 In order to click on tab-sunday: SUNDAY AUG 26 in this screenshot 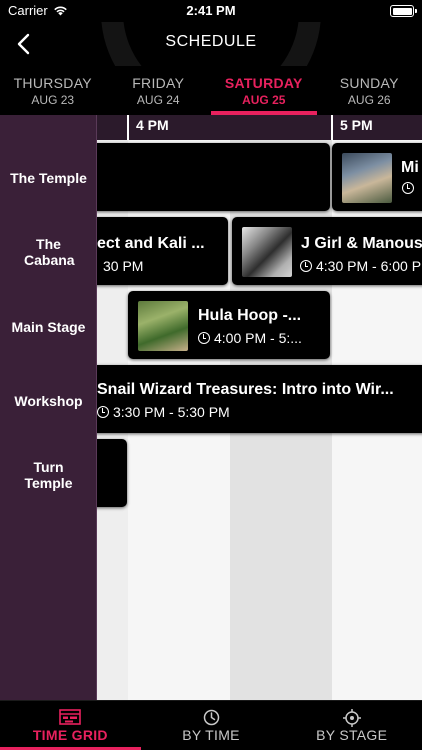, I will do `click(369, 90)`.